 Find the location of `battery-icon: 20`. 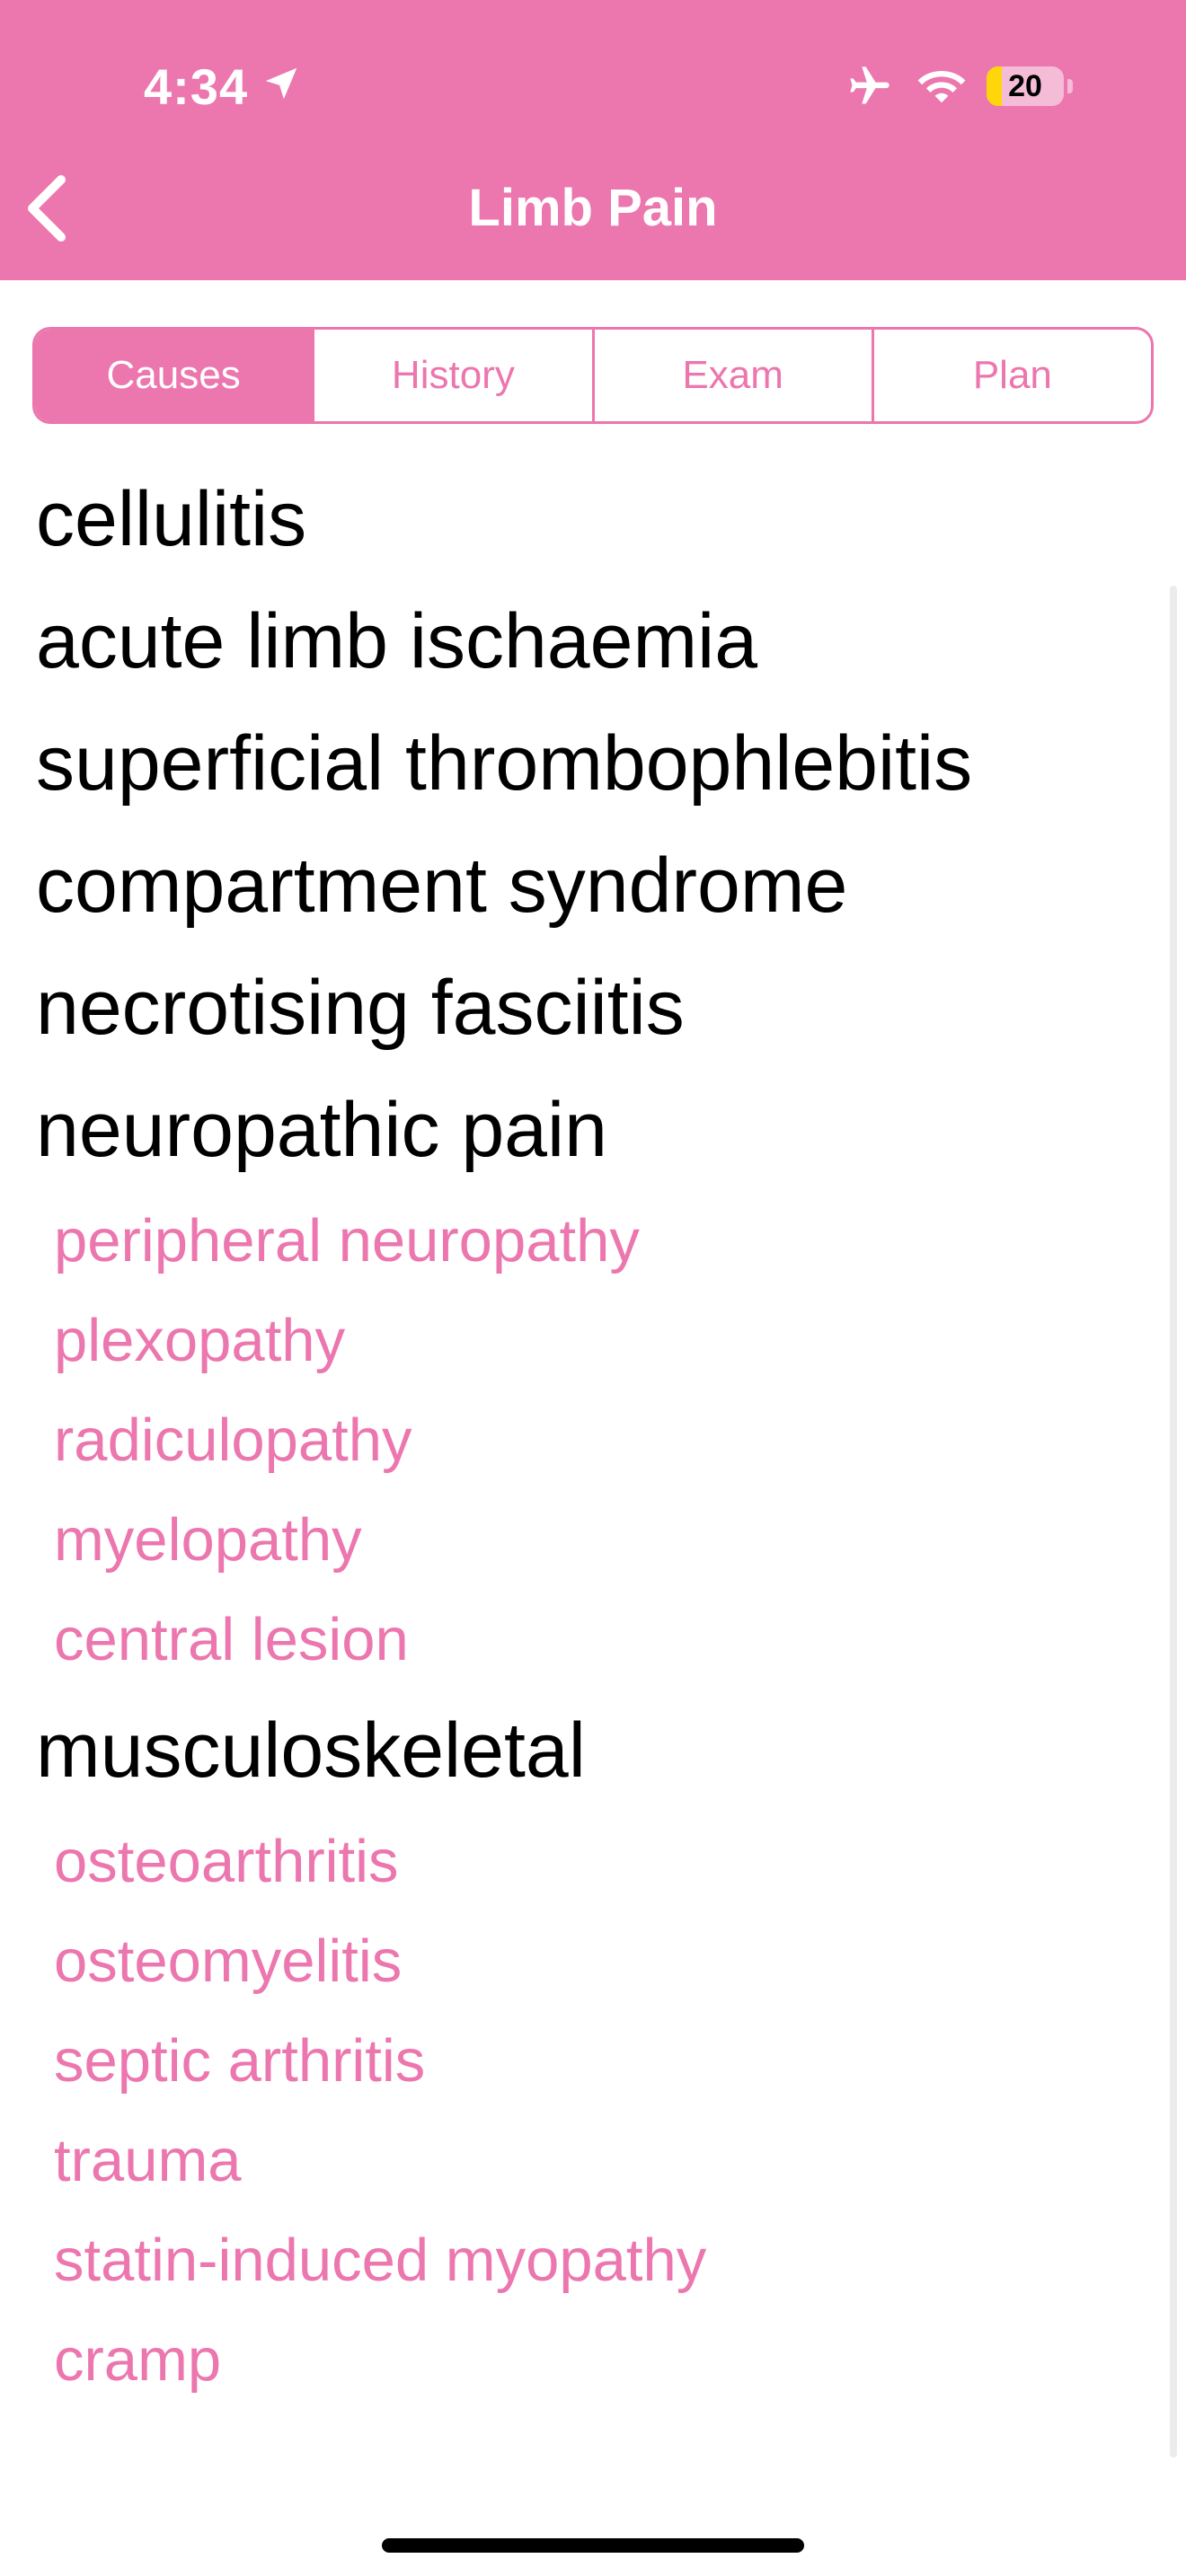

battery-icon: 20 is located at coordinates (1025, 86).